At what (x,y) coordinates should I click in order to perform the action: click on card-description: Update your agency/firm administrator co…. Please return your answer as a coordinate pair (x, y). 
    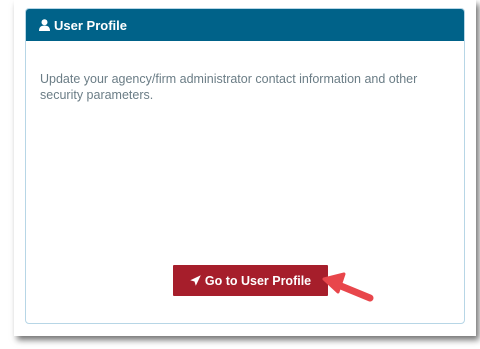
    Looking at the image, I should click on (229, 87).